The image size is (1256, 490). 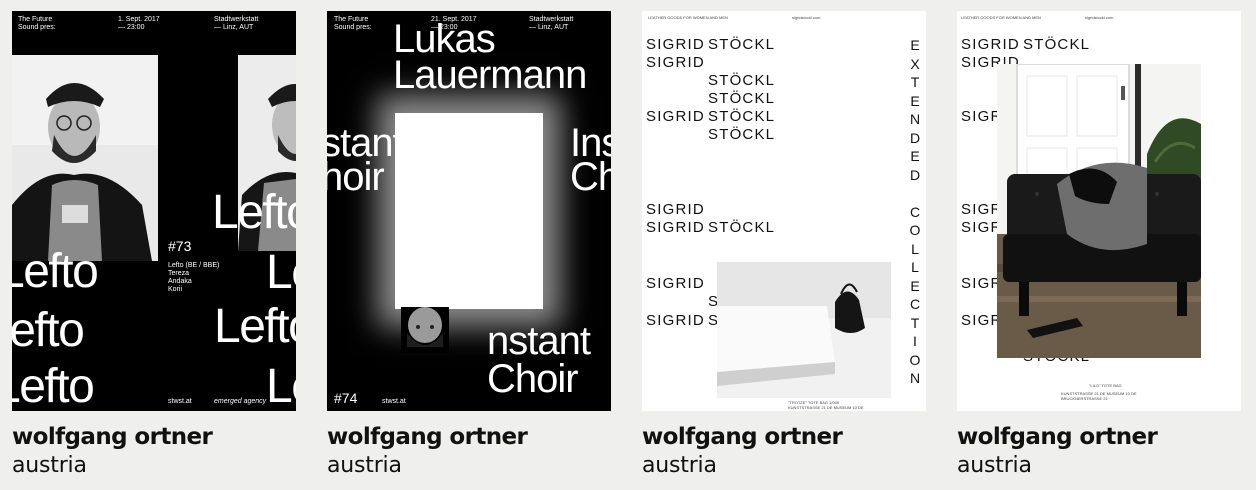 I want to click on poster-number: #73, so click(x=180, y=246).